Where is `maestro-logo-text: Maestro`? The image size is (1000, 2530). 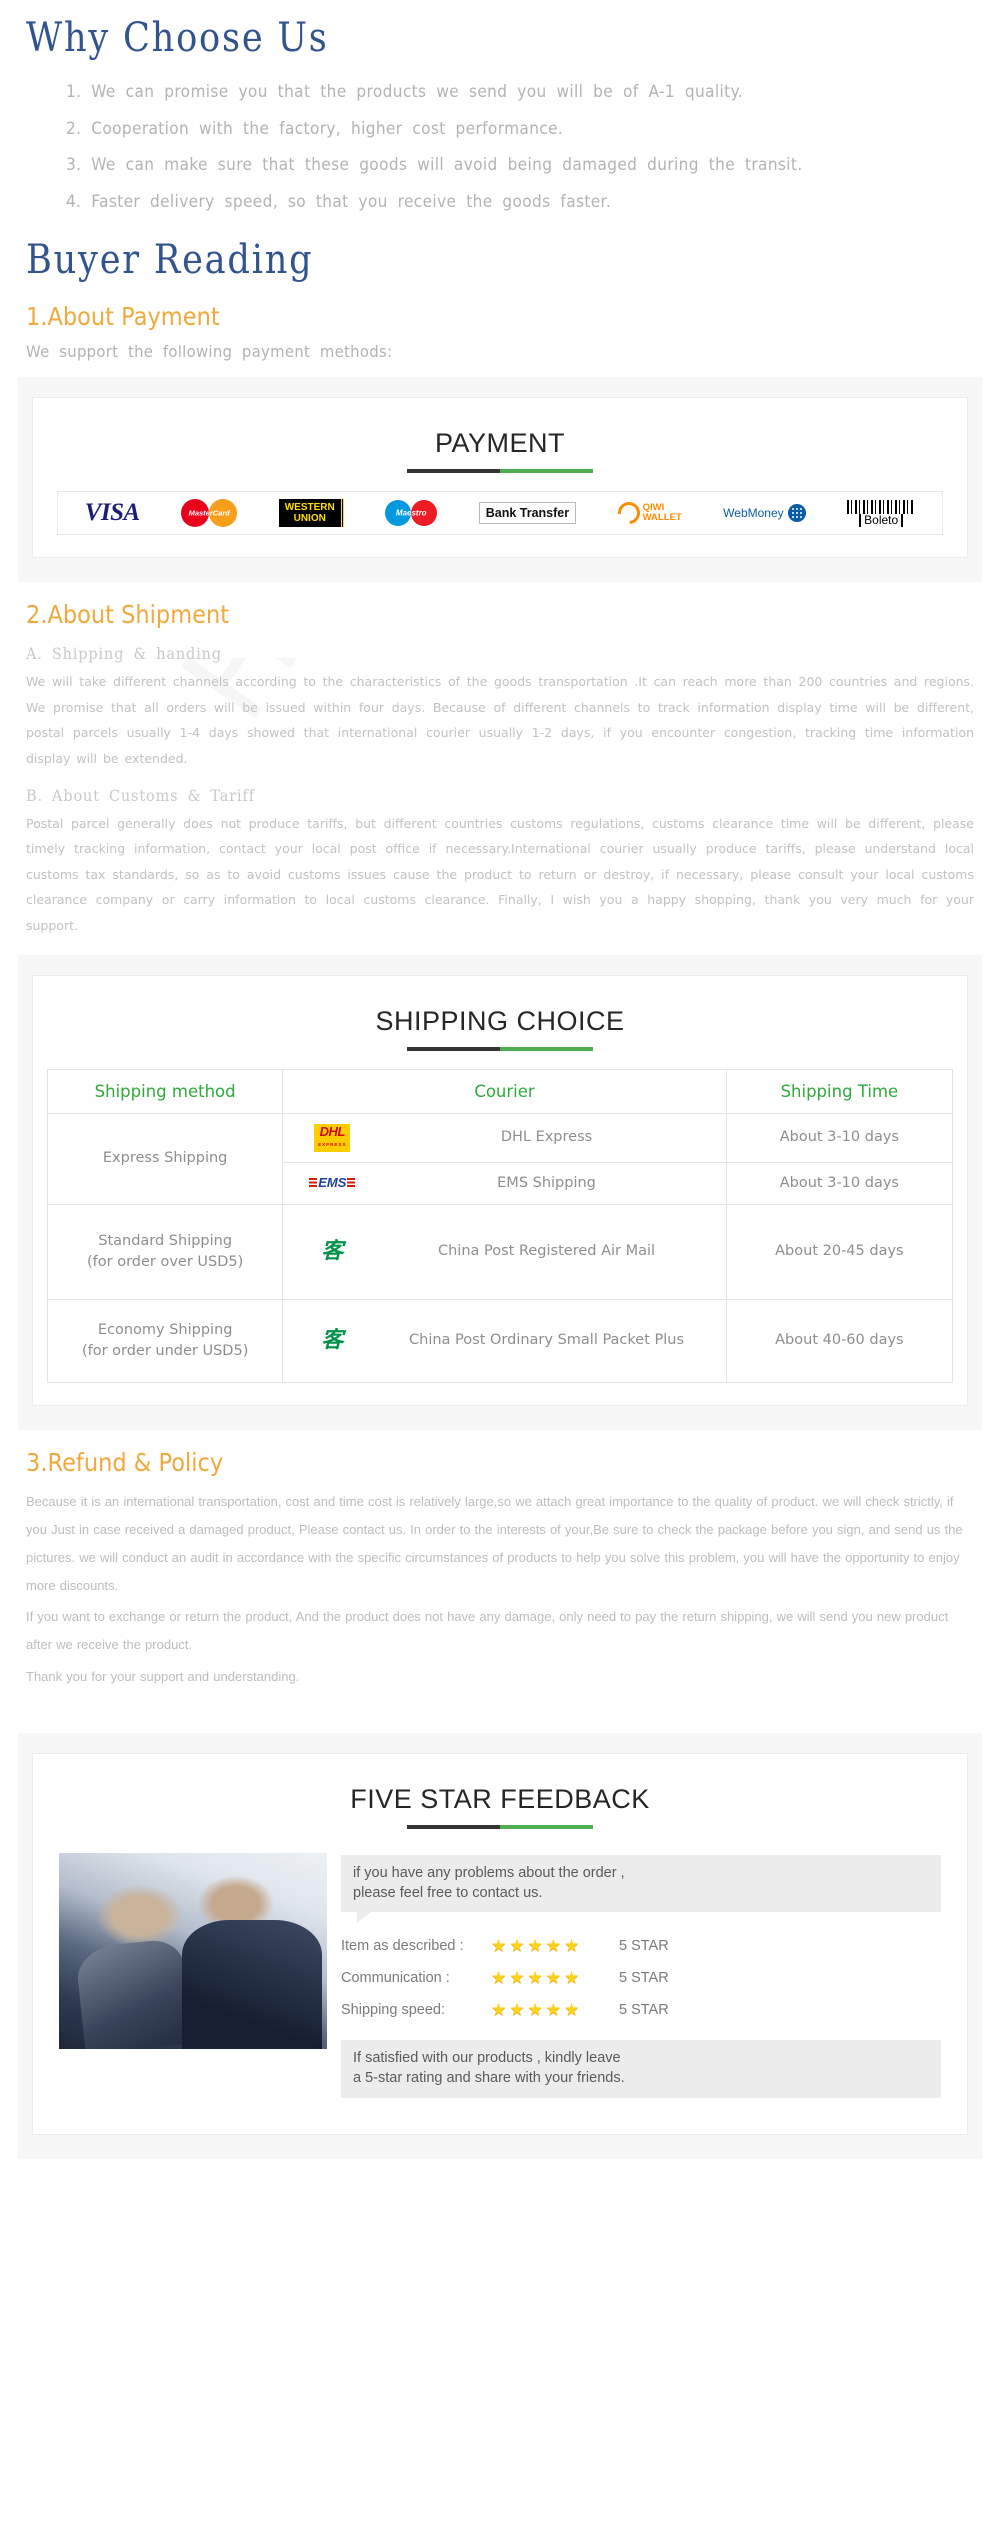 maestro-logo-text: Maestro is located at coordinates (411, 513).